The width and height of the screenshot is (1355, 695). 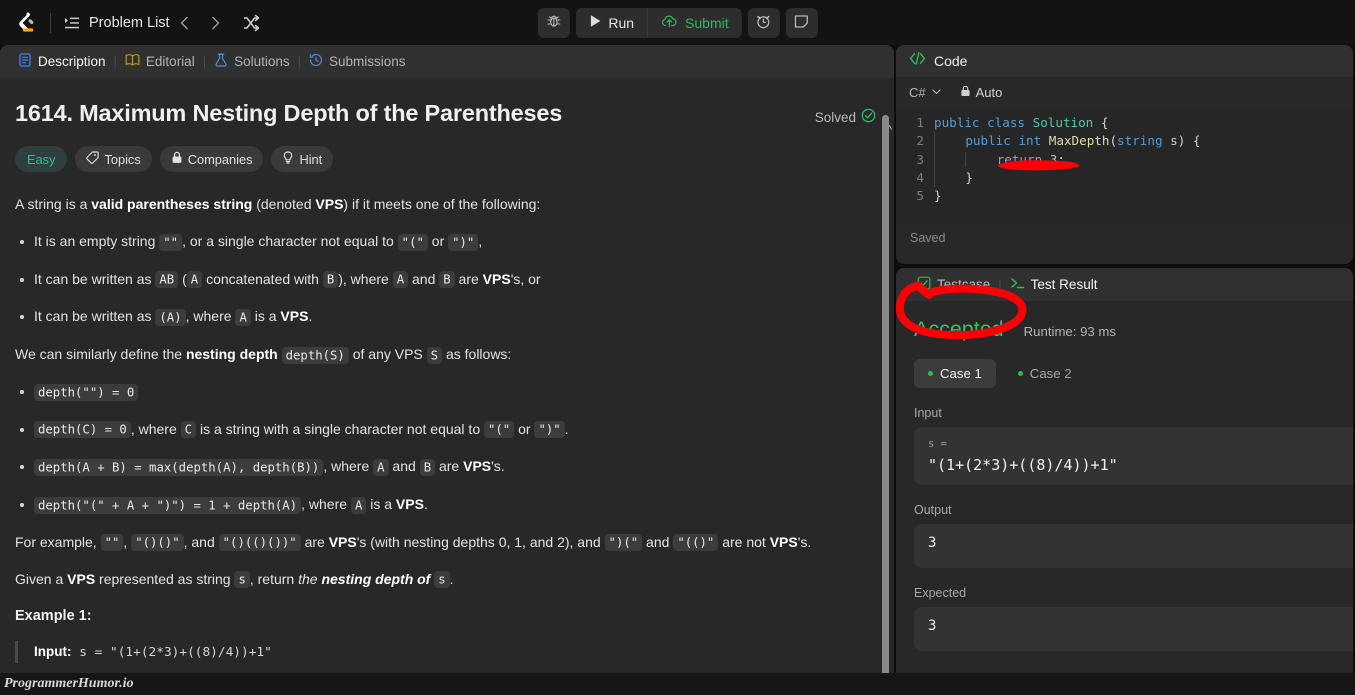 I want to click on run-button: Run, so click(x=611, y=23).